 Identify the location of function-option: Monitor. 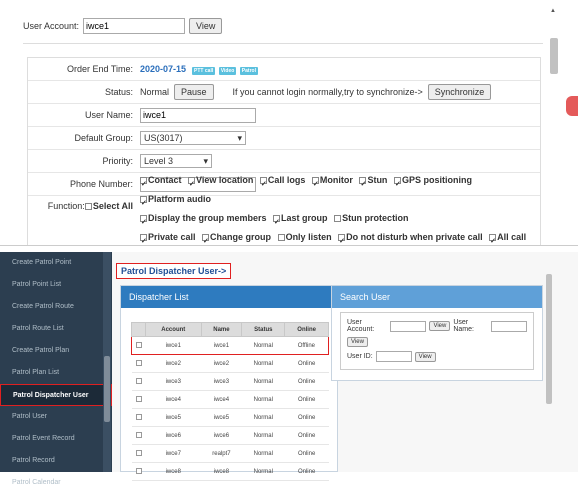
(332, 184).